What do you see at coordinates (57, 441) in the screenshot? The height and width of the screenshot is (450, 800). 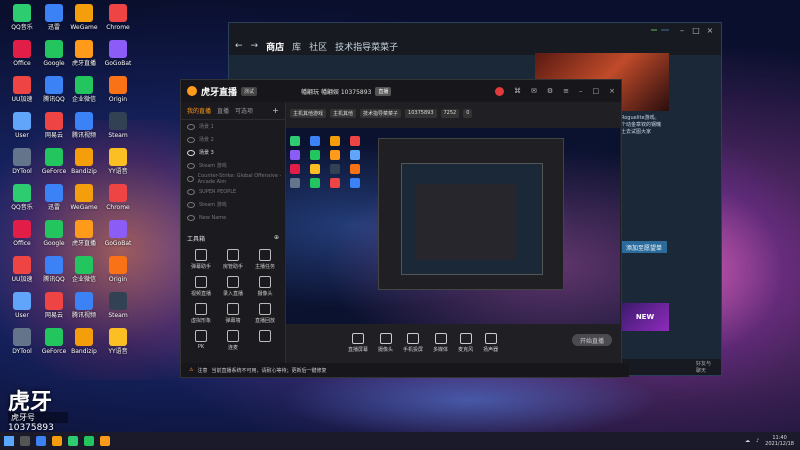 I see `file-explorer-icon` at bounding box center [57, 441].